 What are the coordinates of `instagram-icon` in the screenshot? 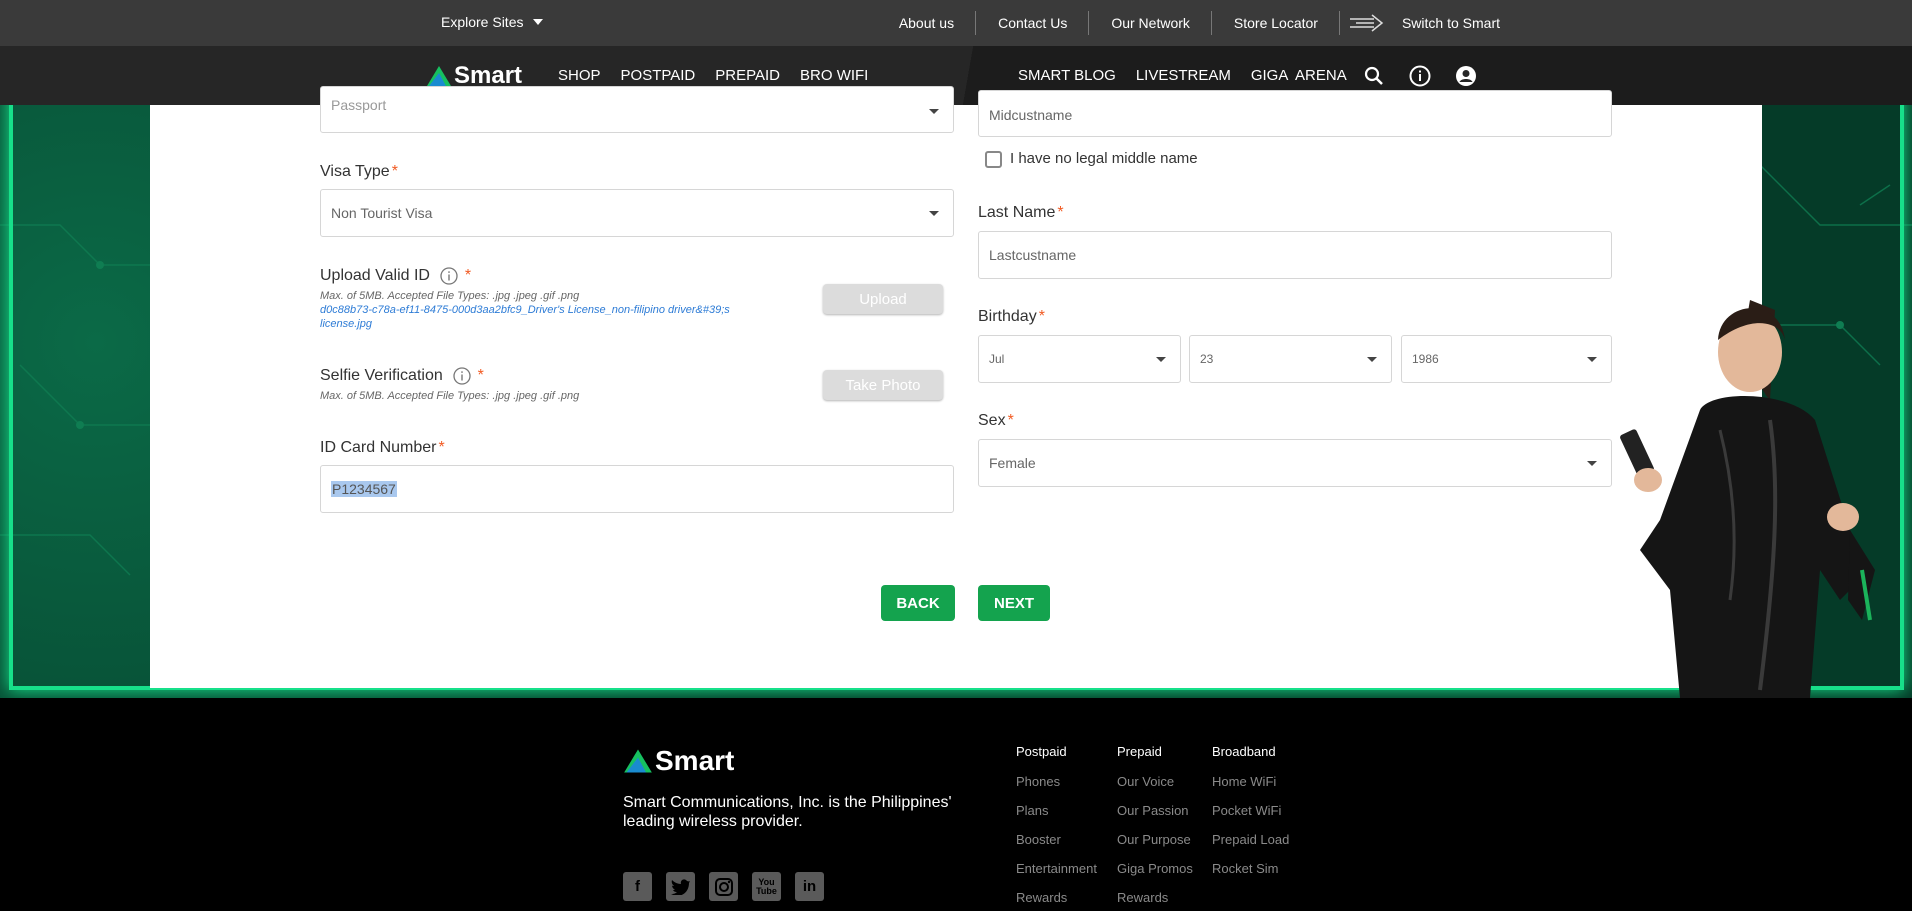 It's located at (723, 886).